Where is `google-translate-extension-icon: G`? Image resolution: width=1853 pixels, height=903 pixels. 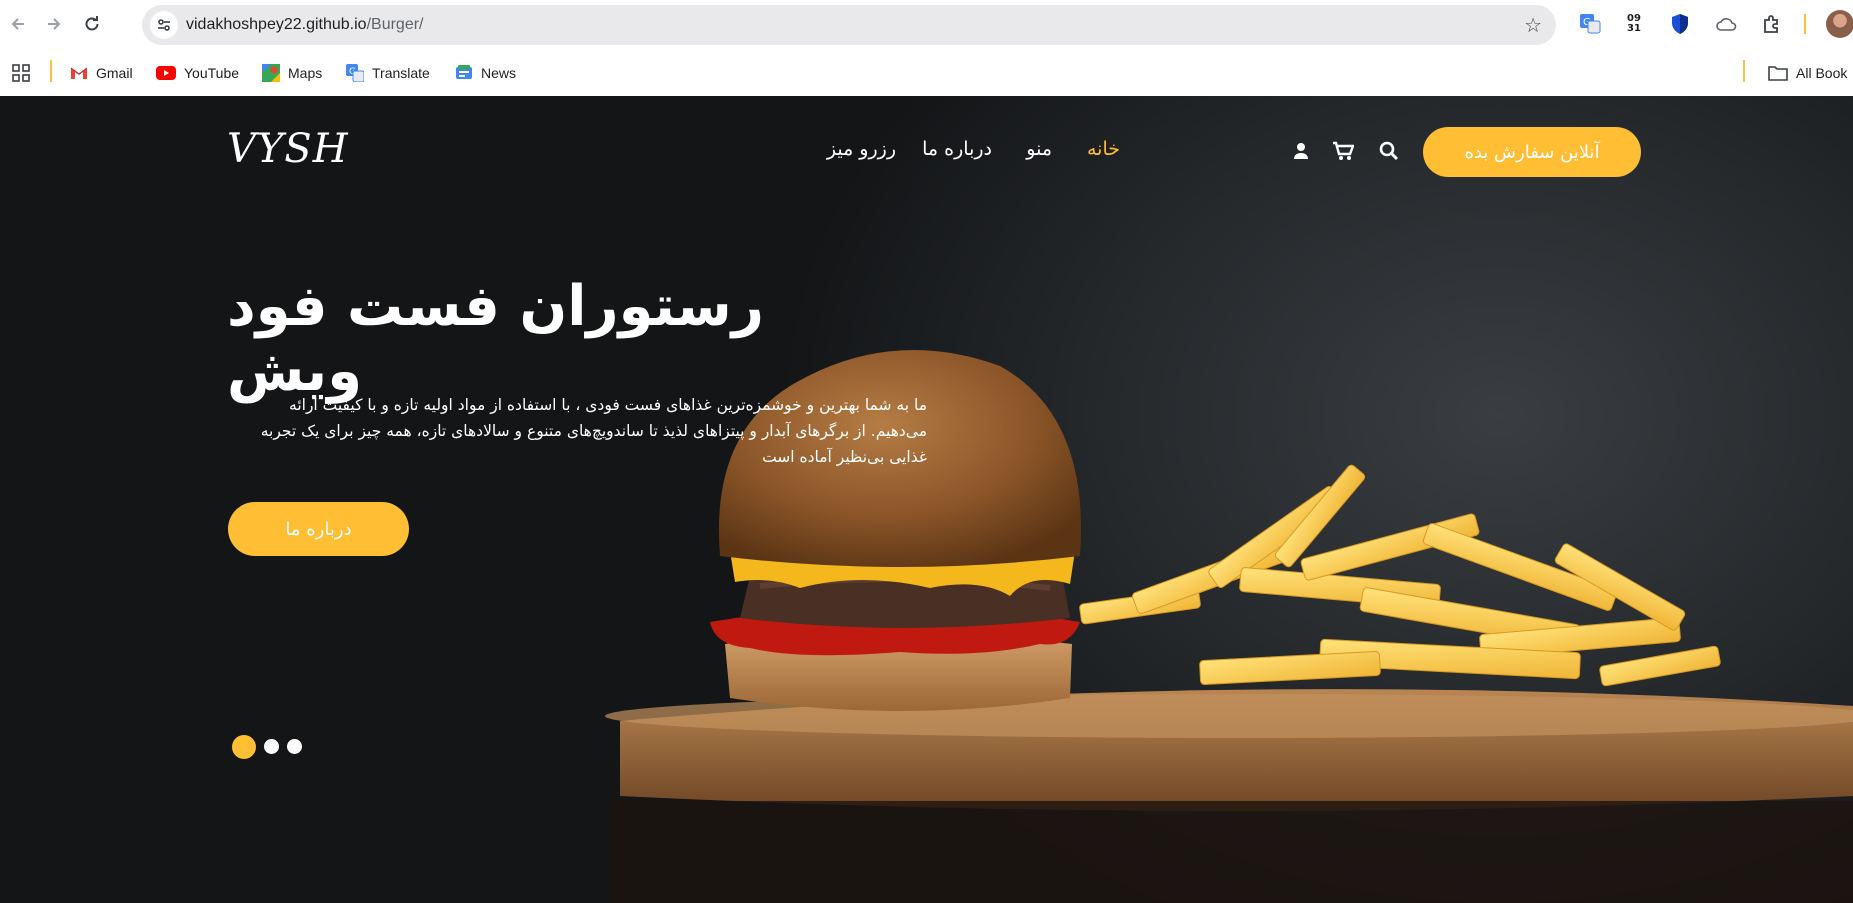 google-translate-extension-icon: G is located at coordinates (1590, 24).